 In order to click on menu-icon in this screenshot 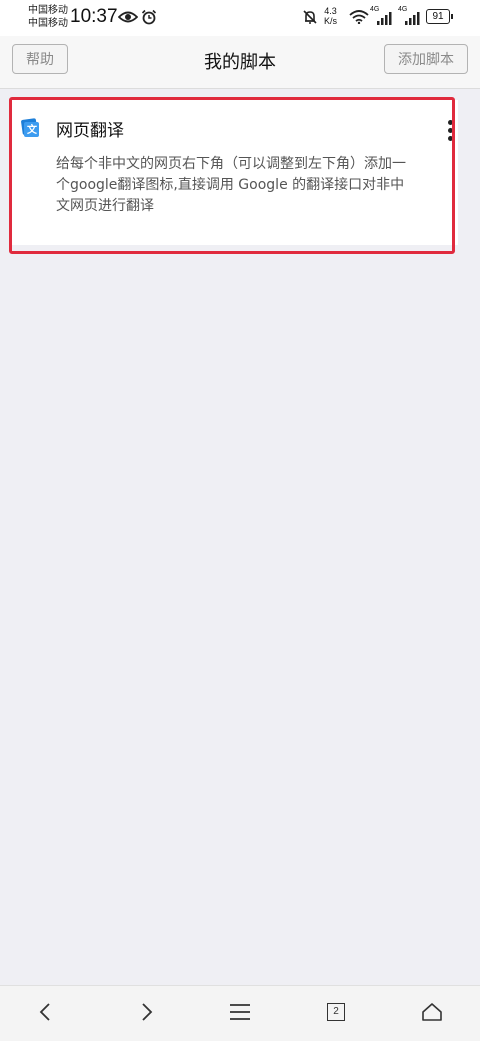, I will do `click(240, 1012)`.